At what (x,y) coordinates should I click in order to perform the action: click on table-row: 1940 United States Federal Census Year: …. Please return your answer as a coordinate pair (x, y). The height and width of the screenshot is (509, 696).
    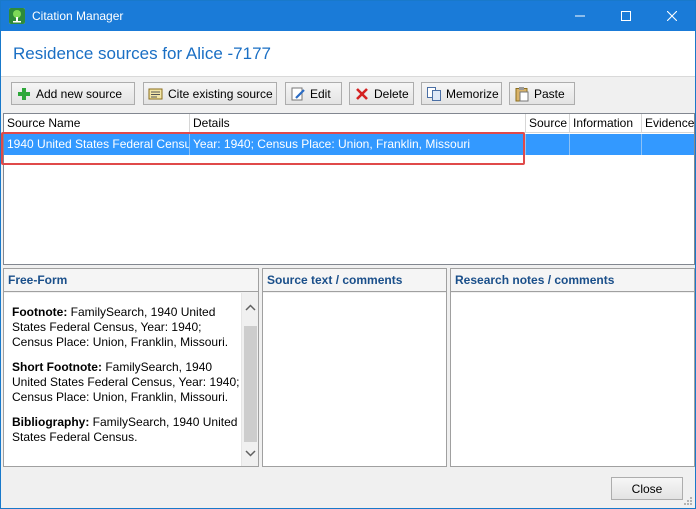
    Looking at the image, I should click on (349, 144).